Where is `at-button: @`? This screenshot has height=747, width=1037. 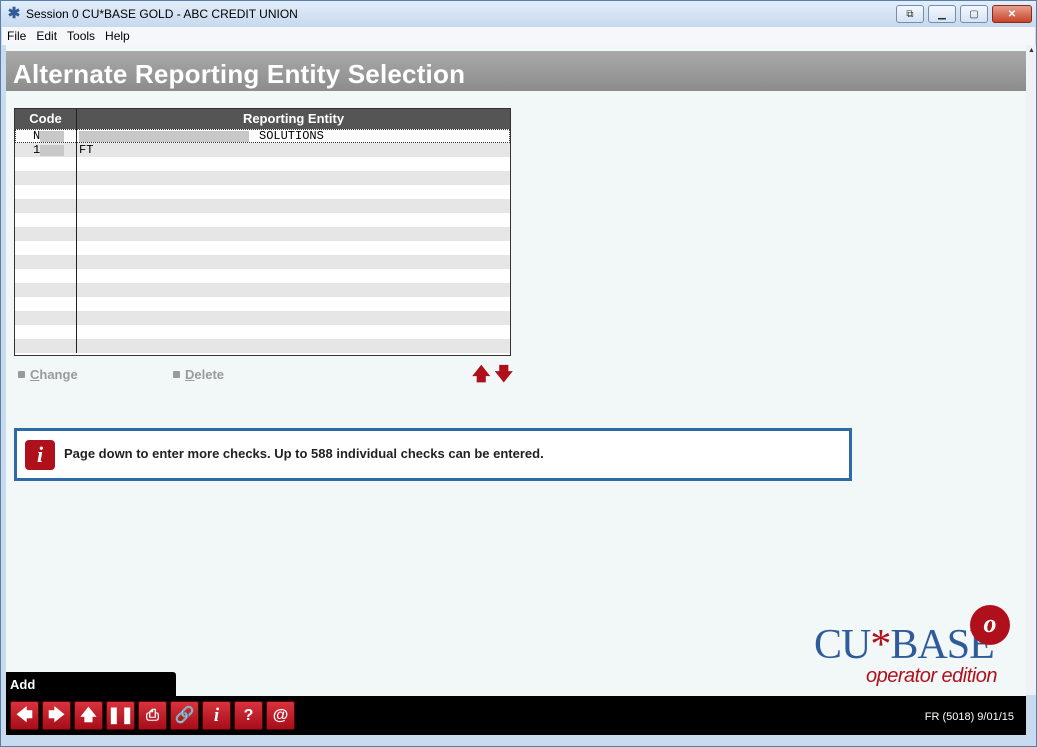
at-button: @ is located at coordinates (280, 715).